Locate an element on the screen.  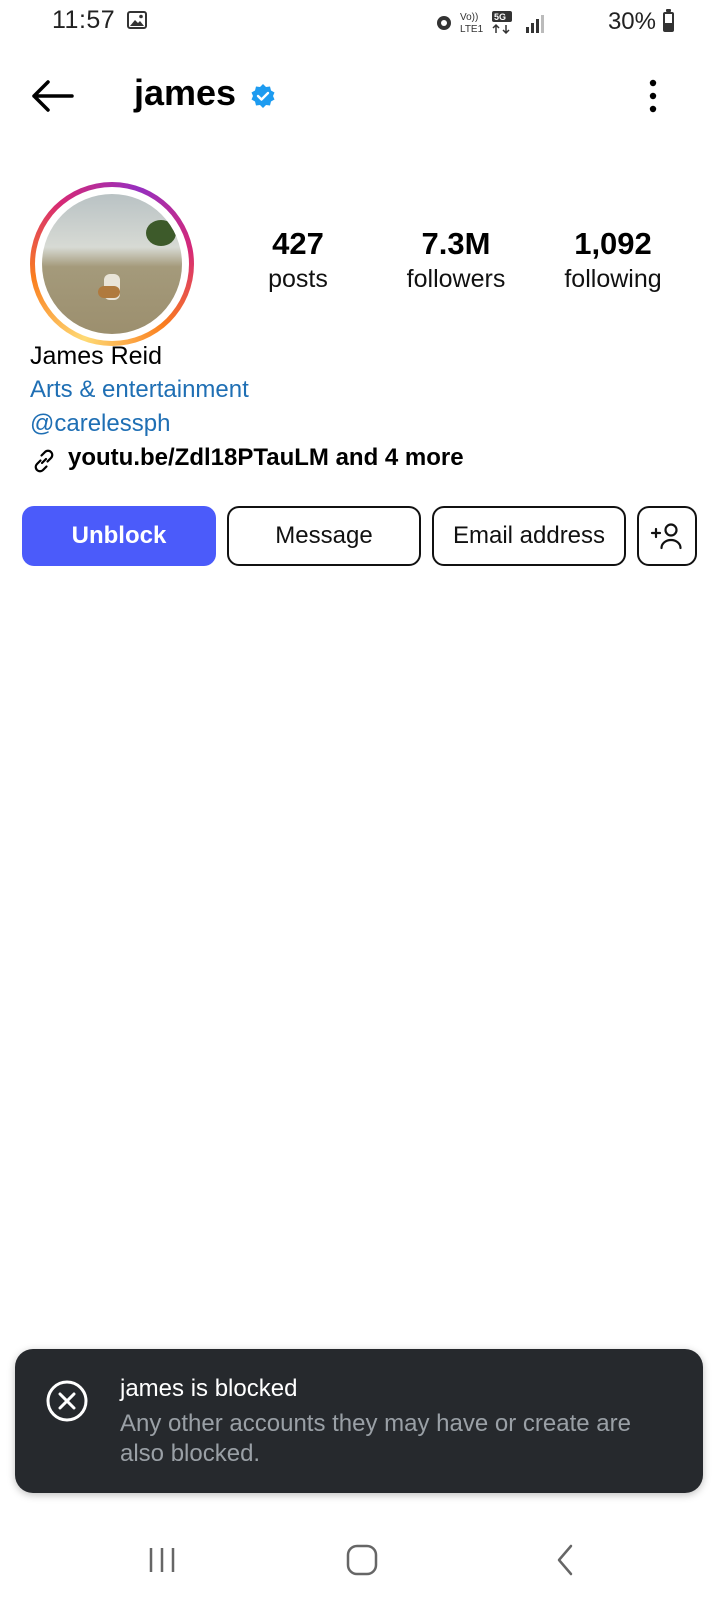
more-vertical-icon is located at coordinates (653, 96).